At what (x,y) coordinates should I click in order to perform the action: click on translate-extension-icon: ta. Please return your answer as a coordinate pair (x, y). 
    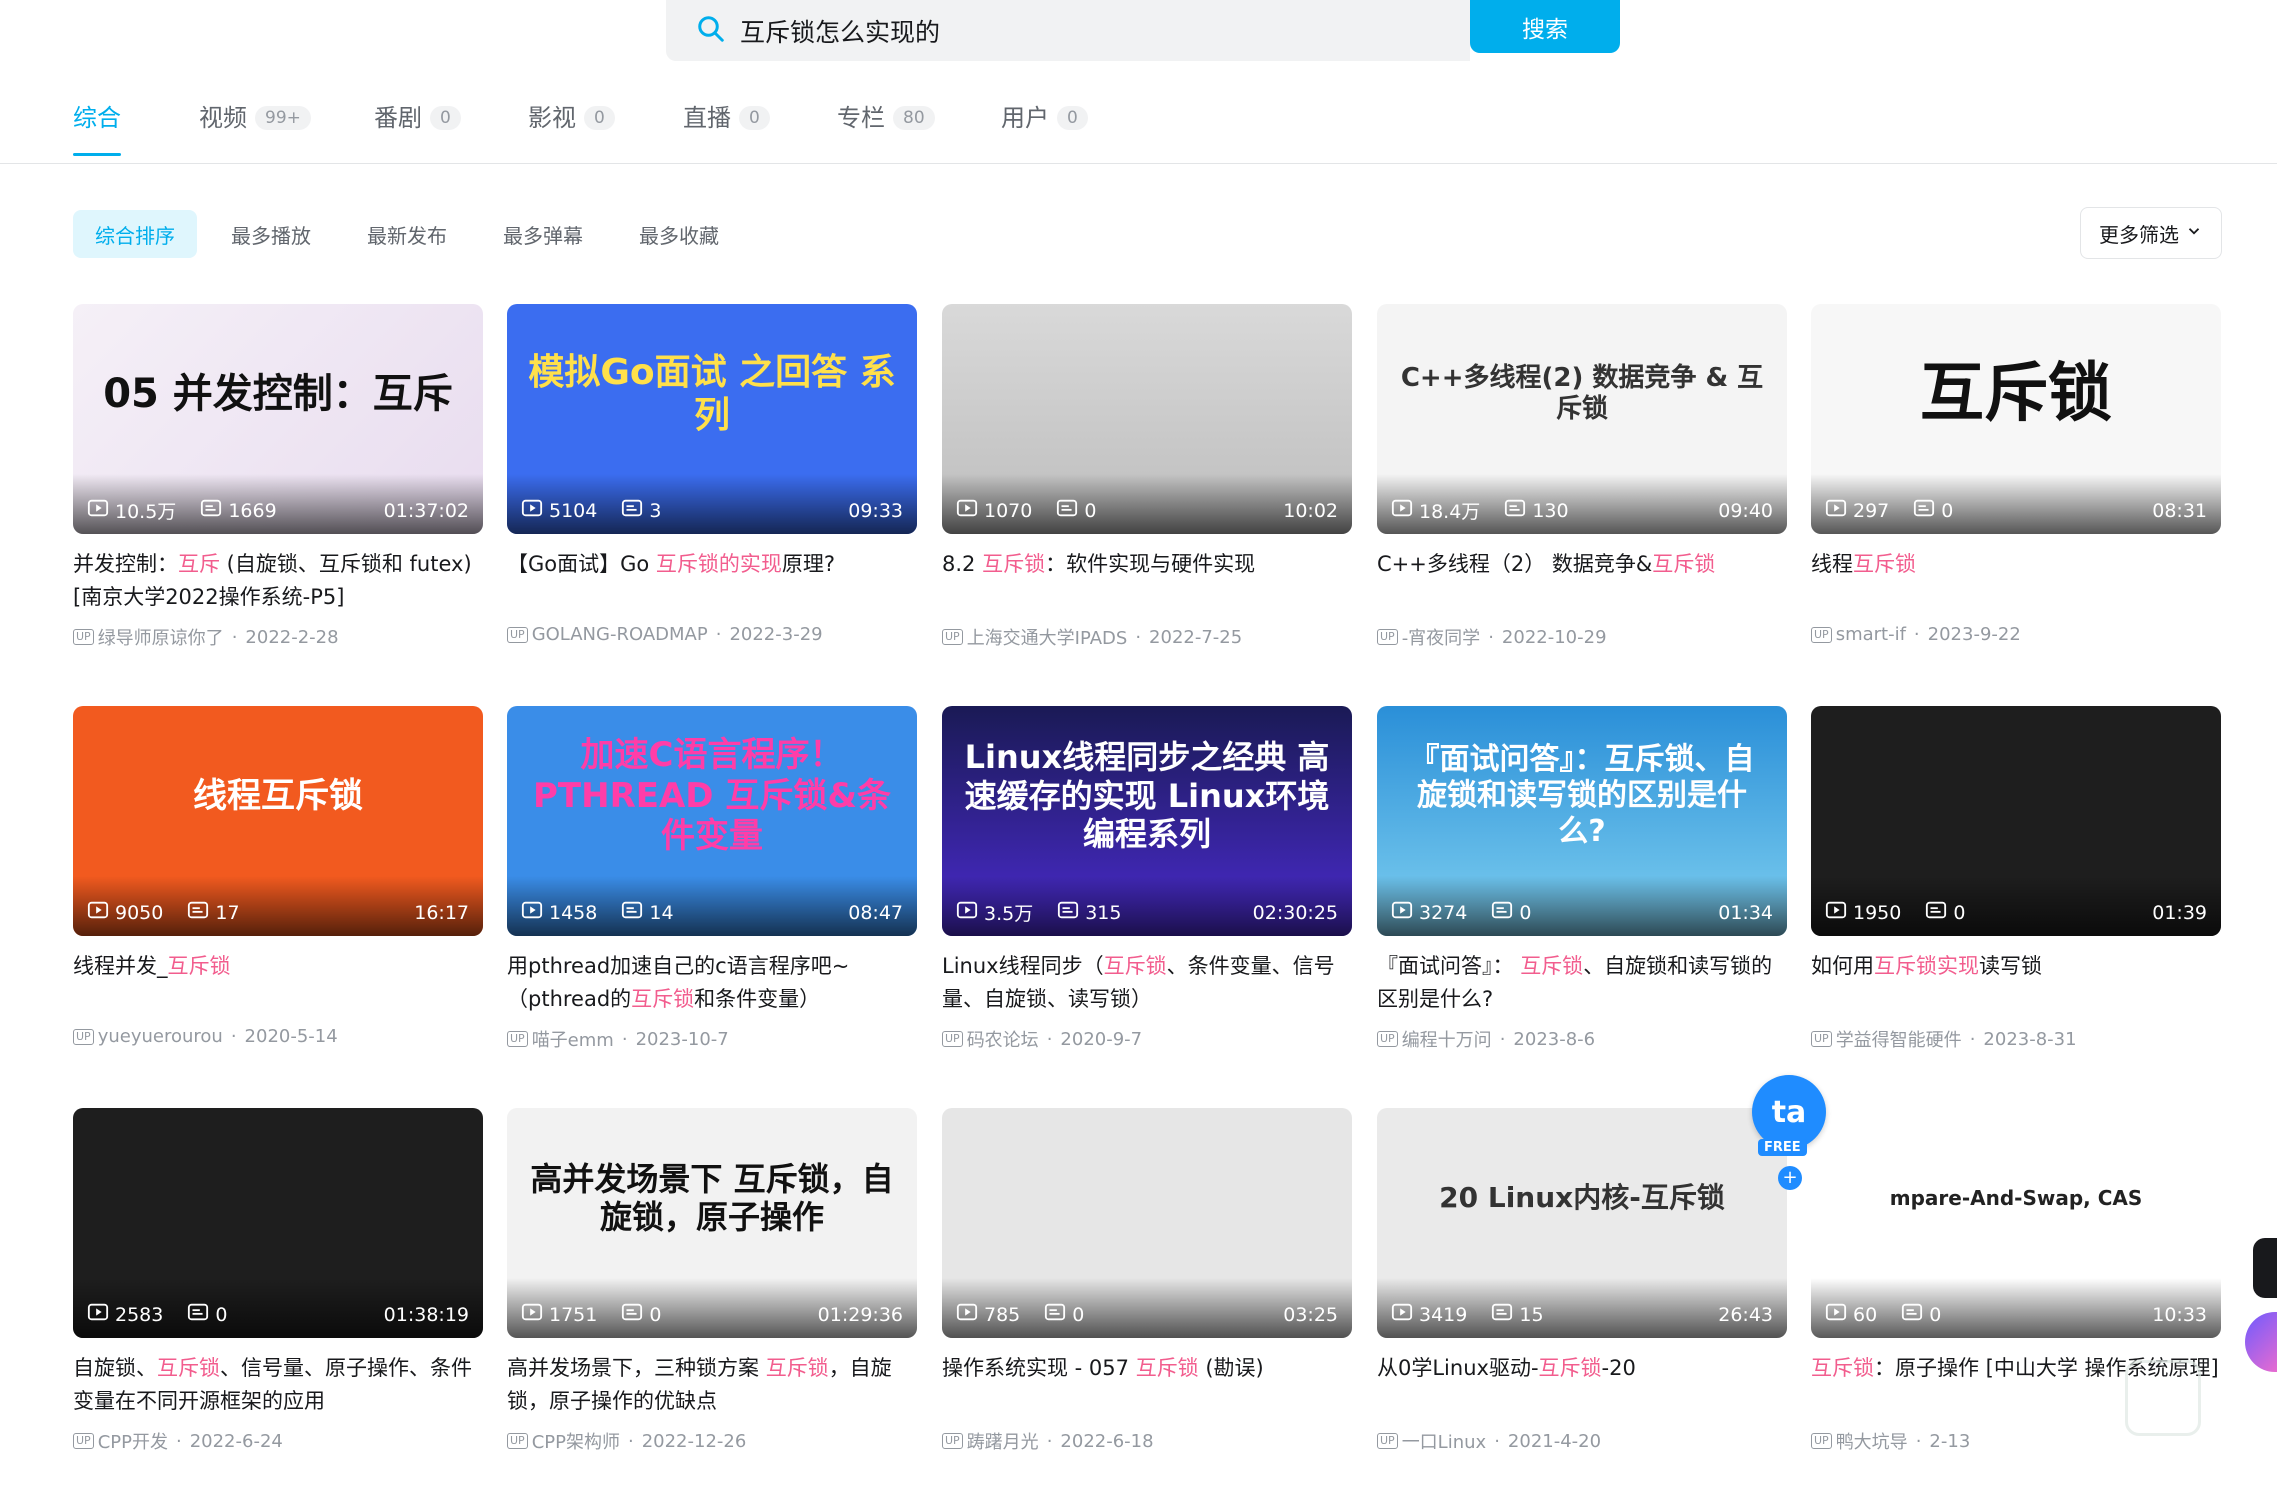
    Looking at the image, I should click on (1789, 1112).